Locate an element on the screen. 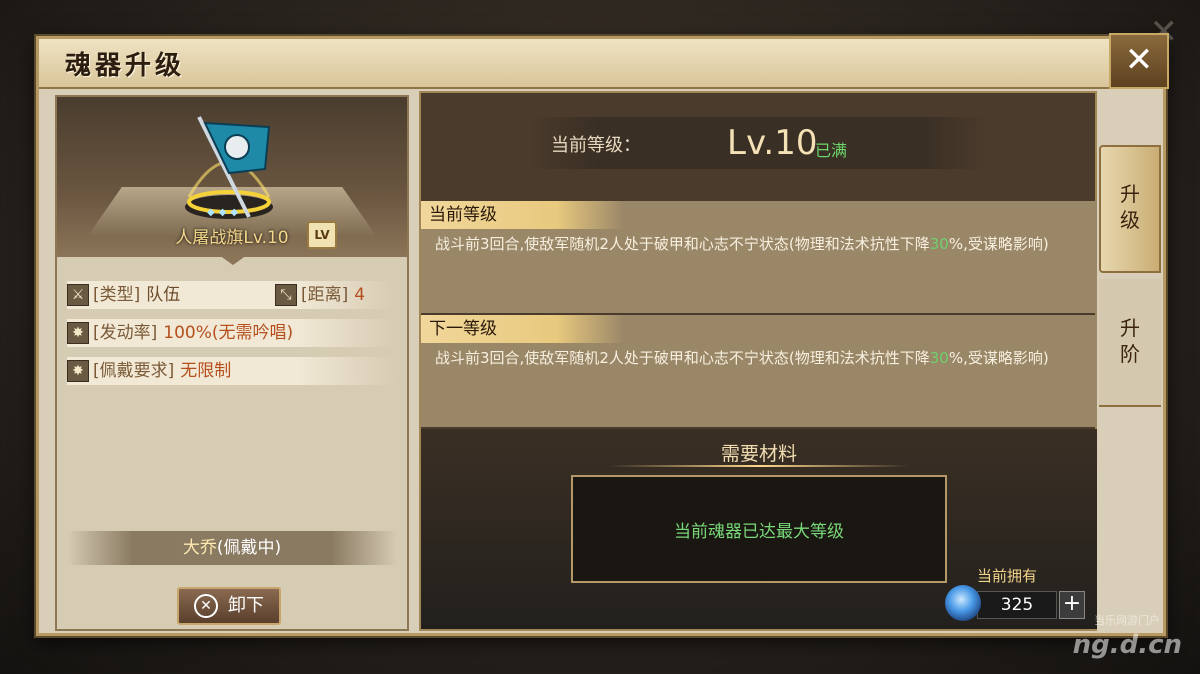 The image size is (1200, 674). attribute-rate-value: 100%(无需吟唱) is located at coordinates (228, 333).